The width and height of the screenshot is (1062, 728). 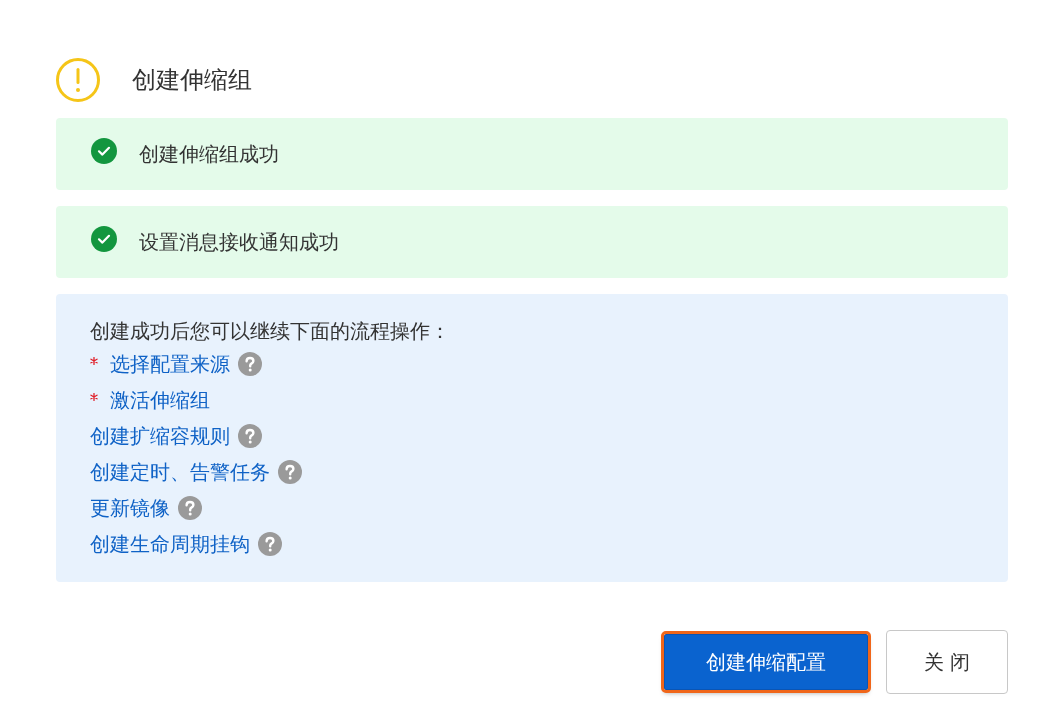 I want to click on step-link: 创建定时、告警任务, so click(x=180, y=472).